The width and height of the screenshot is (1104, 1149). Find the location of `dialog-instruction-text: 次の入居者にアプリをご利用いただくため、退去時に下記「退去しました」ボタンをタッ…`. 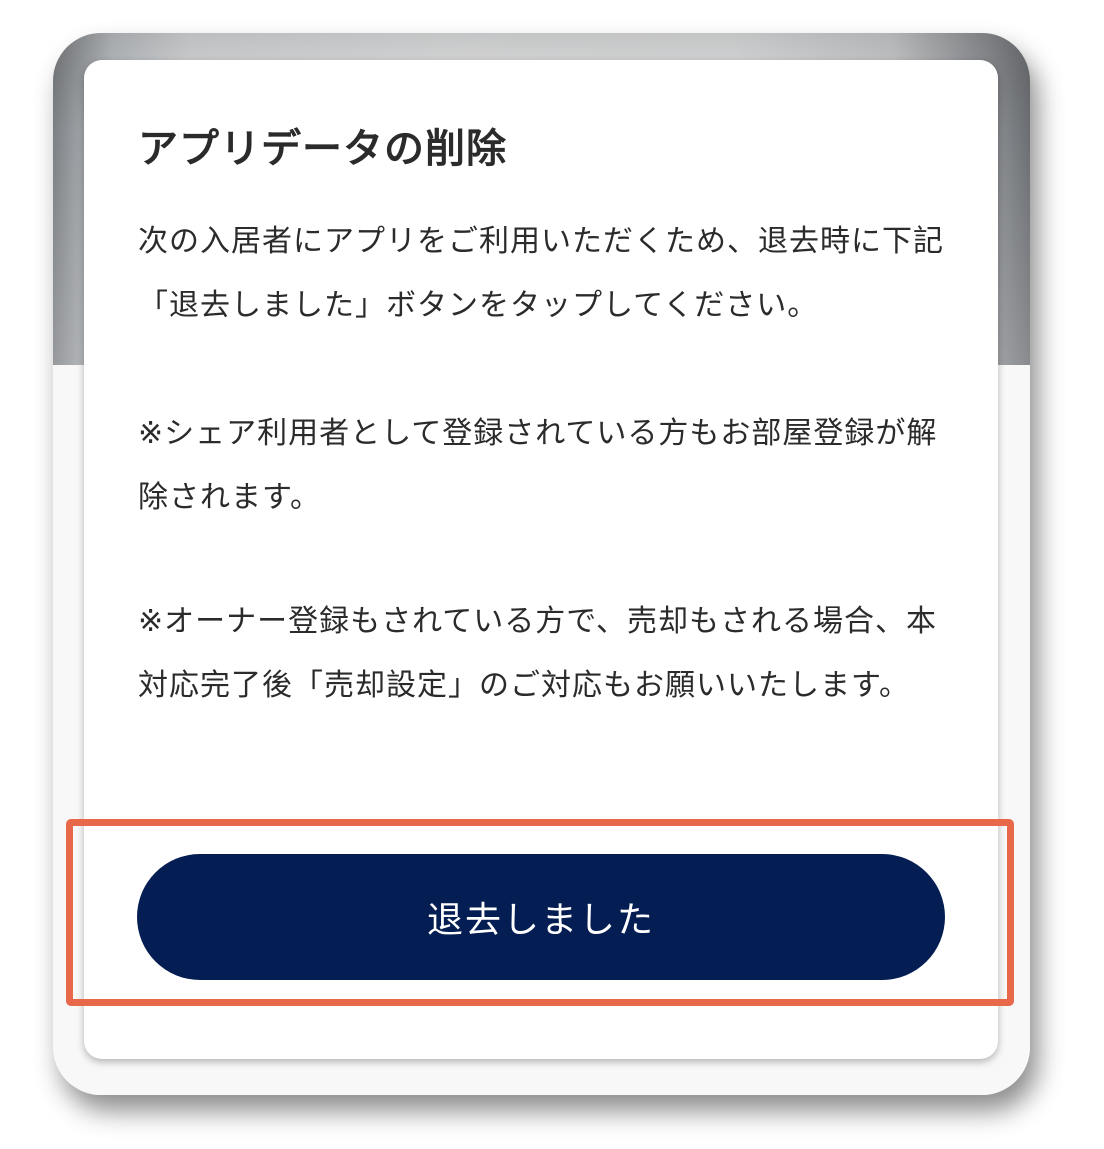

dialog-instruction-text: 次の入居者にアプリをご利用いただくため、退去時に下記「退去しました」ボタンをタッ… is located at coordinates (541, 273).